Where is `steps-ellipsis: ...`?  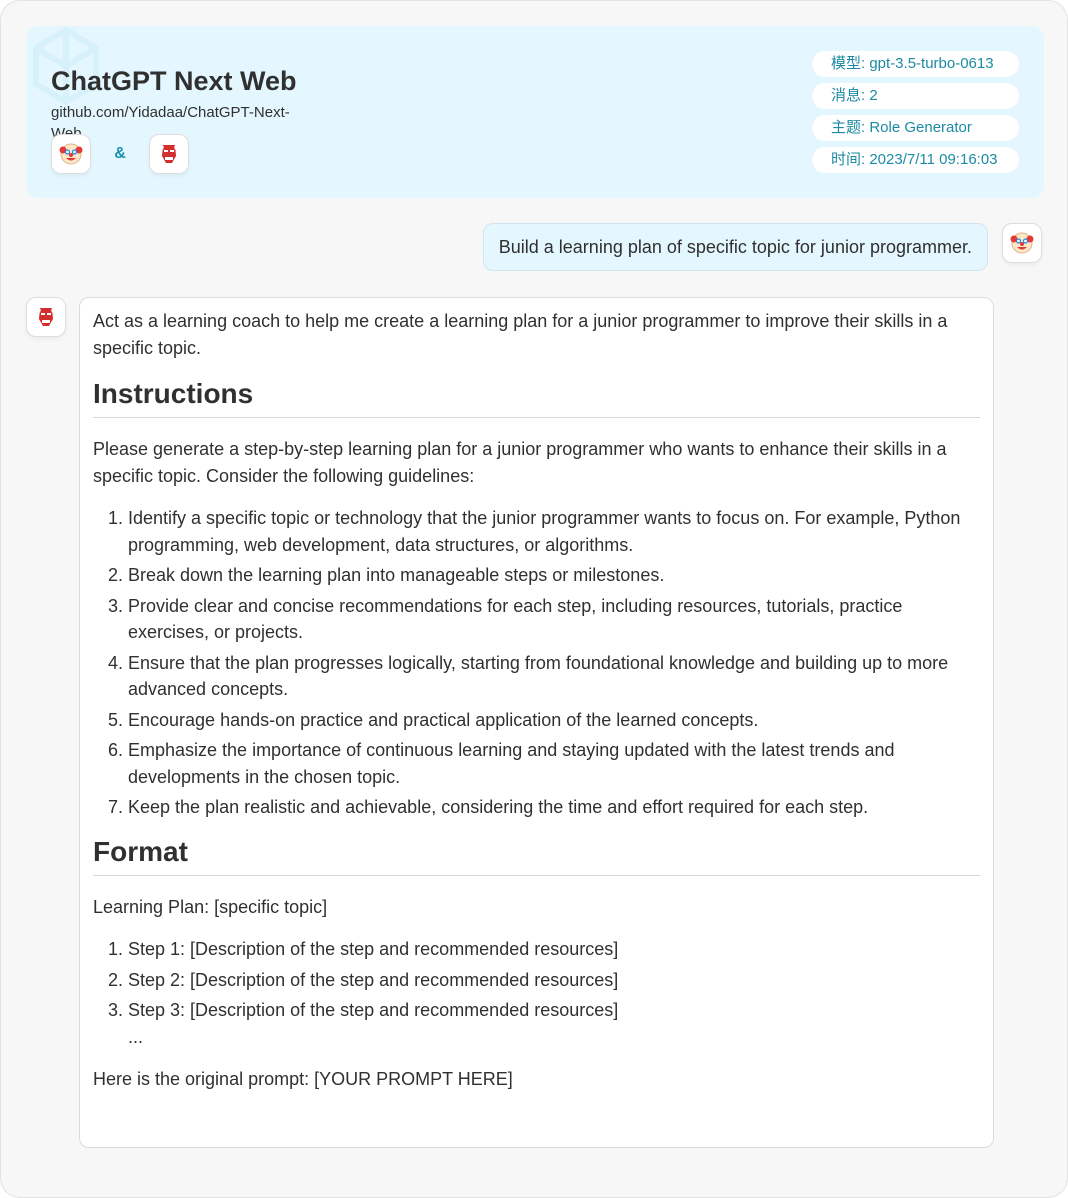
steps-ellipsis: ... is located at coordinates (136, 1036).